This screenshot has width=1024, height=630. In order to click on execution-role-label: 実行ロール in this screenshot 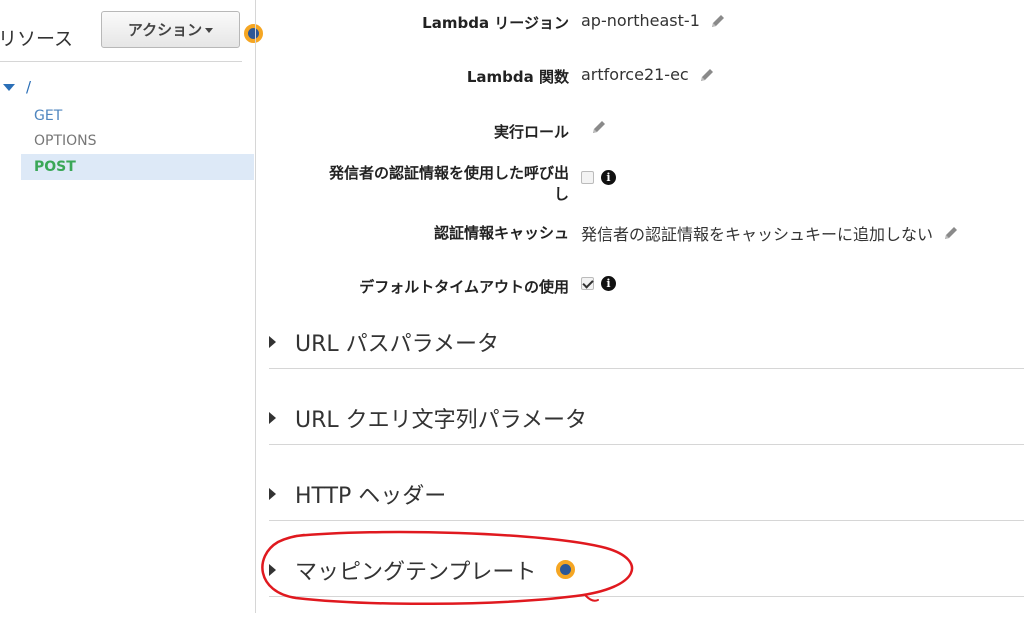, I will do `click(531, 132)`.